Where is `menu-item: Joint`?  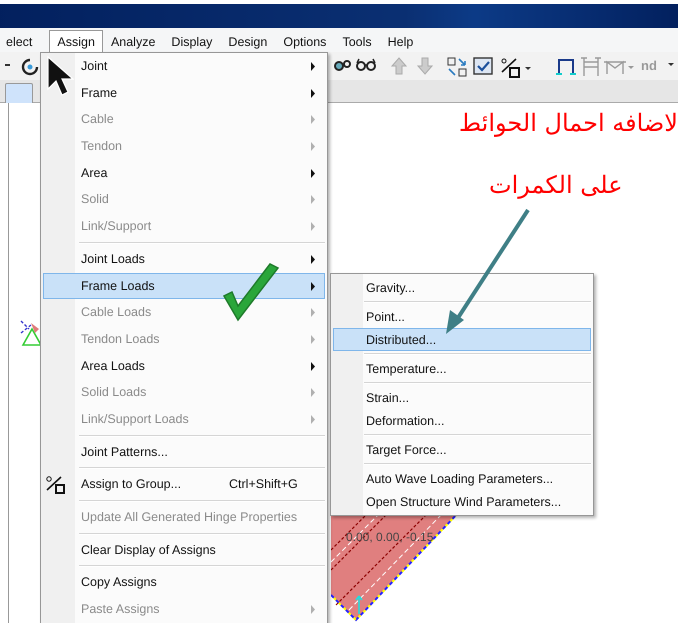
menu-item: Joint is located at coordinates (184, 66).